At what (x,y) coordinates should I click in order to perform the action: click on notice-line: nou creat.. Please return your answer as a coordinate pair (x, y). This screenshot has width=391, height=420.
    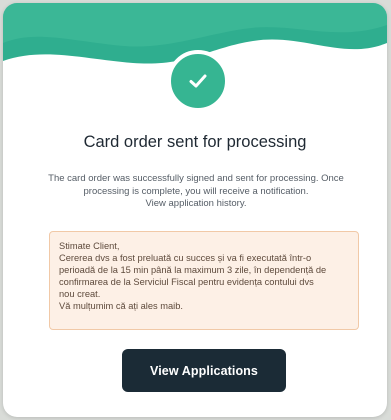
    Looking at the image, I should click on (80, 294).